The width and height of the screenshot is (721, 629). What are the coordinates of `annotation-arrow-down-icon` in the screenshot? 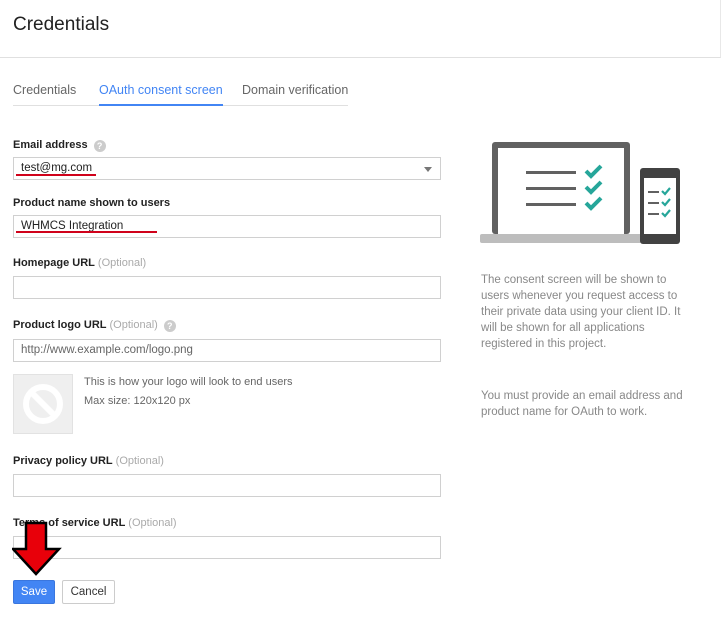 It's located at (37, 548).